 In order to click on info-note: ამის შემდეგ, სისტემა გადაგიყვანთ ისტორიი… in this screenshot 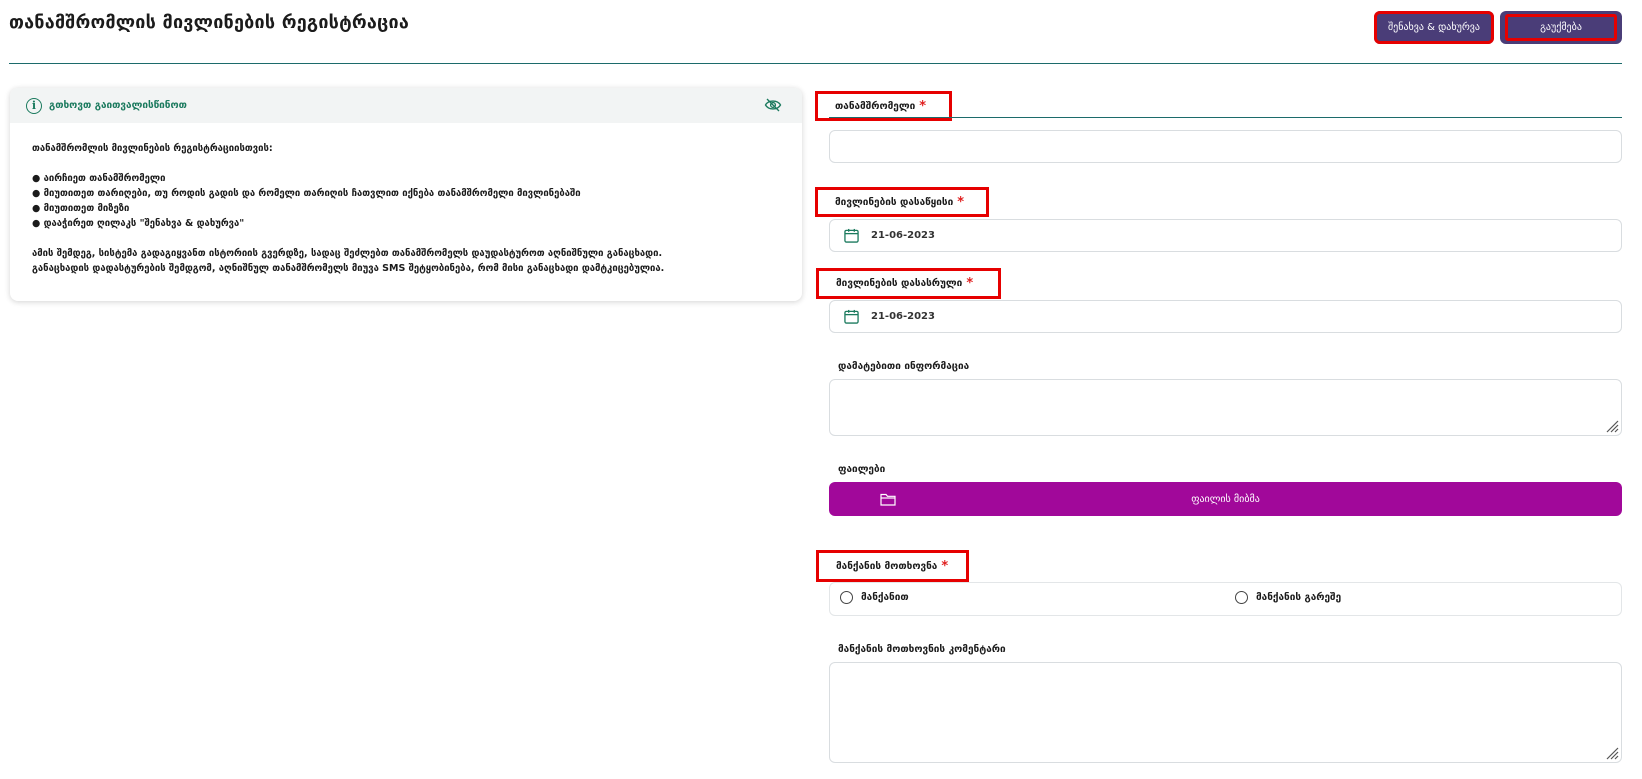, I will do `click(347, 253)`.